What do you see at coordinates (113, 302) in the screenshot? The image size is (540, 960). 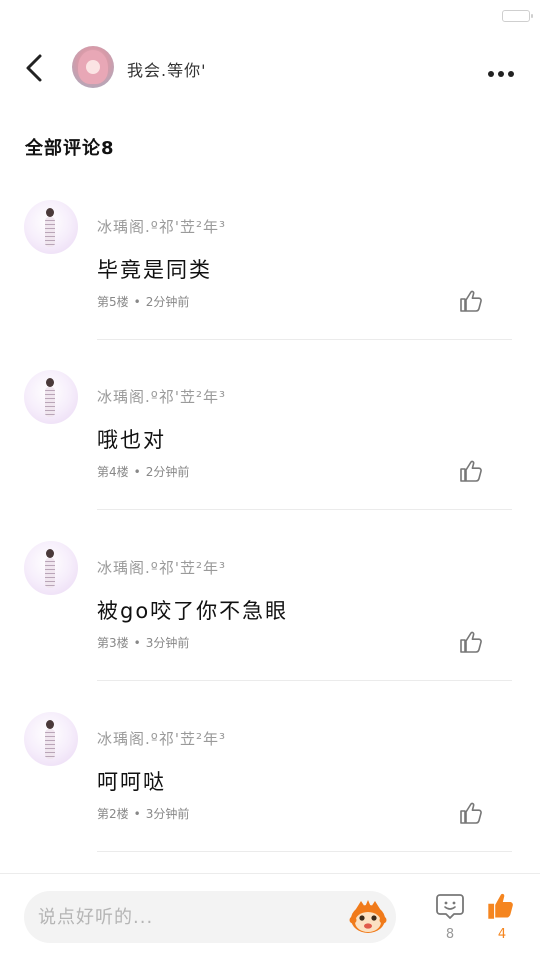 I see `comment-floor: 第5楼` at bounding box center [113, 302].